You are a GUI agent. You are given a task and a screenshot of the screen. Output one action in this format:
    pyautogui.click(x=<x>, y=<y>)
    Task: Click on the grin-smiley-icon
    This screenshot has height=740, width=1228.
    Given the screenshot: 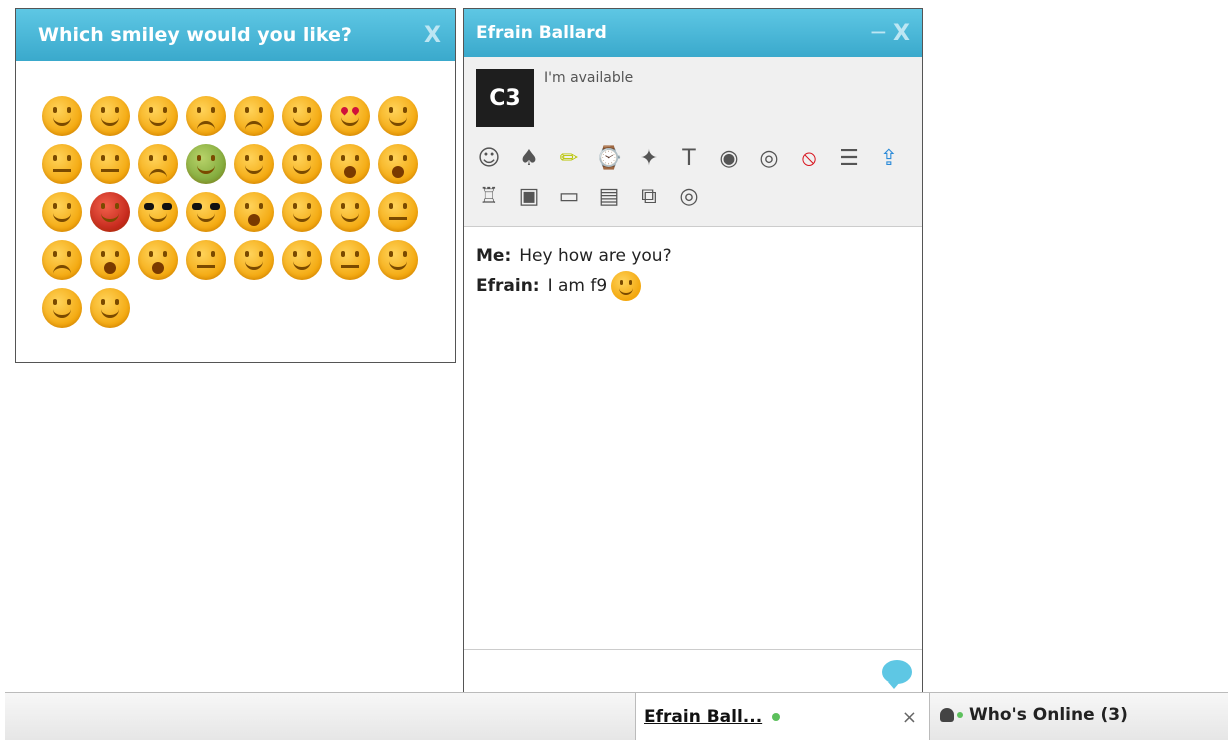 What is the action you would take?
    pyautogui.click(x=158, y=116)
    